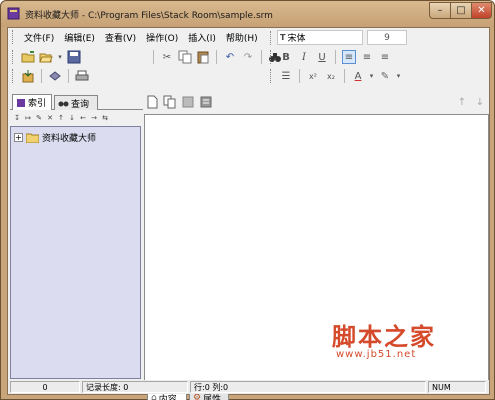  I want to click on font-name-value: 宋体, so click(296, 39).